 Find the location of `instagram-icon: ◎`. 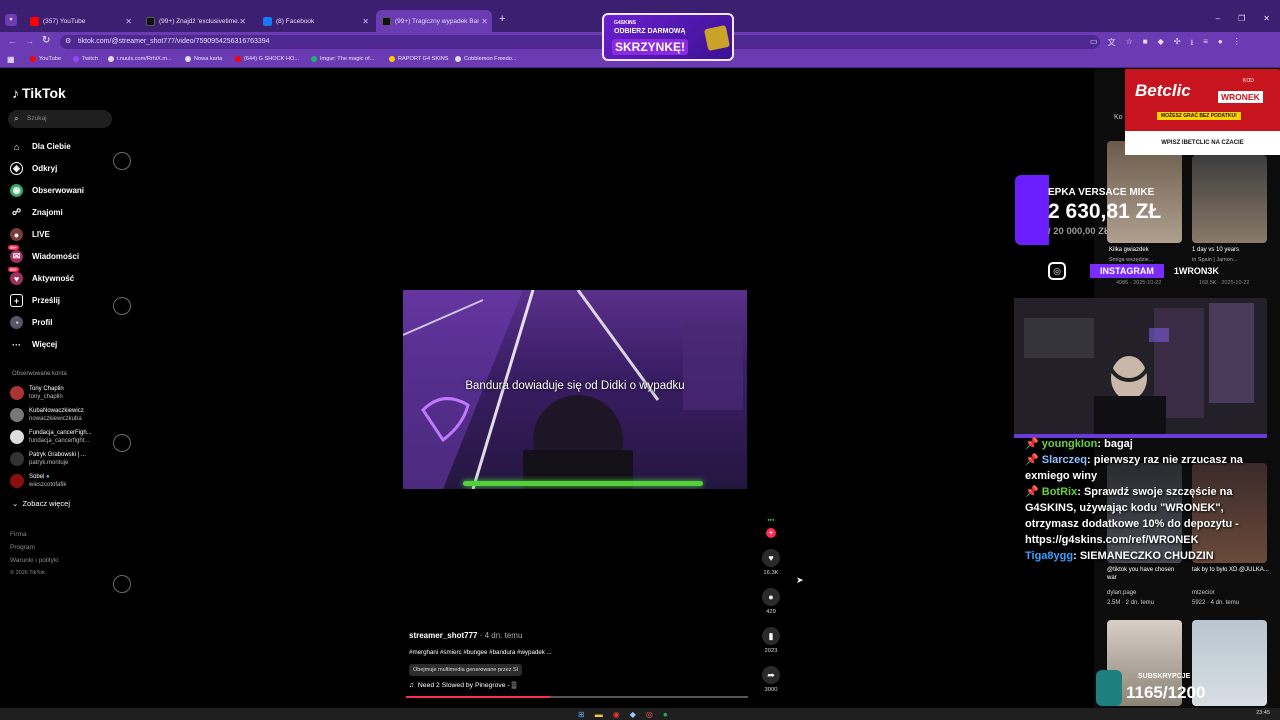

instagram-icon: ◎ is located at coordinates (1057, 271).